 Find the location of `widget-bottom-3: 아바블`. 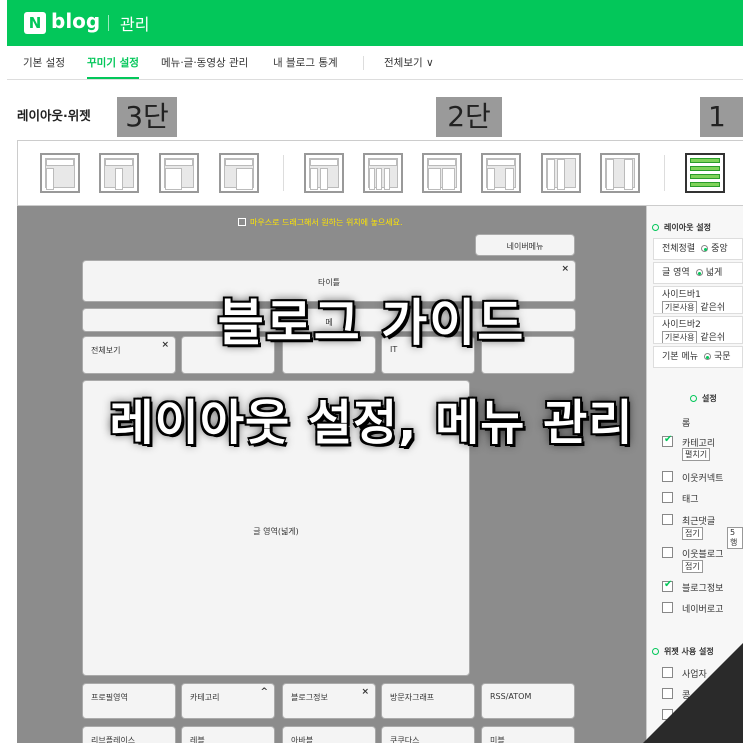

widget-bottom-3: 아바블 is located at coordinates (329, 734).